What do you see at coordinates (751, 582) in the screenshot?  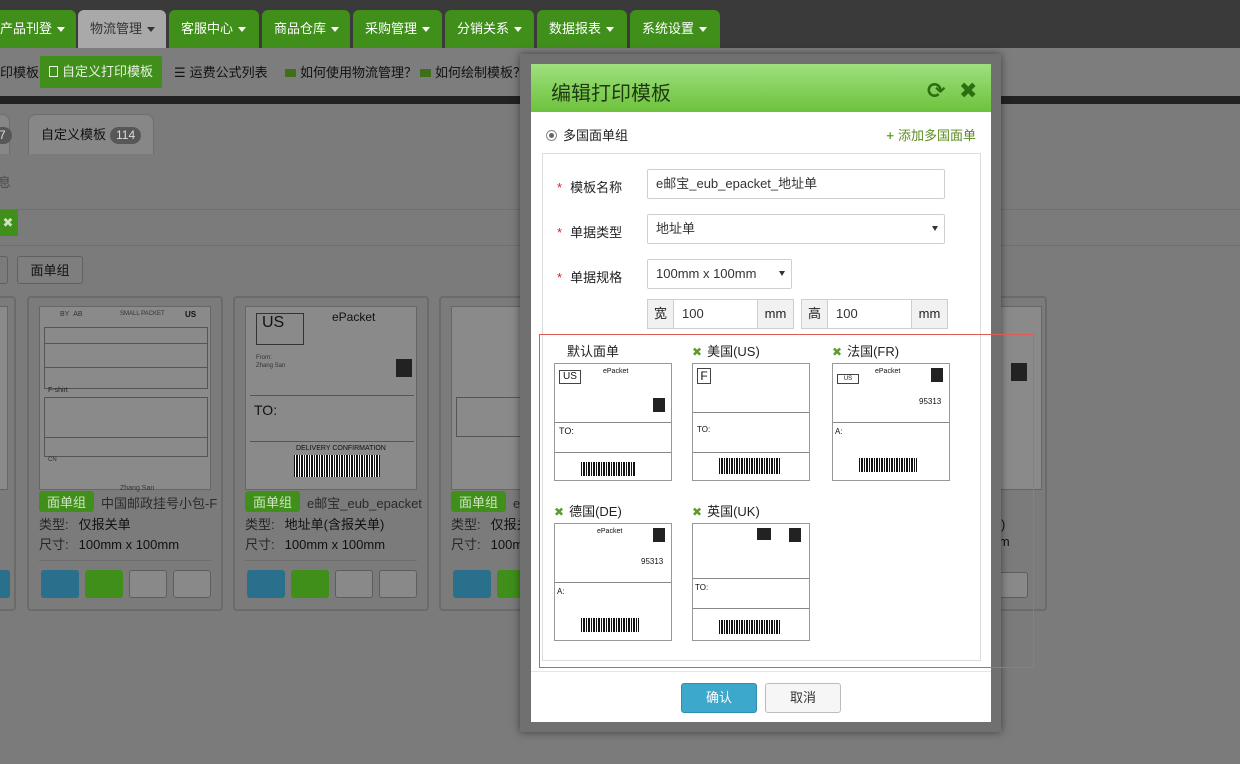 I see `label-preview: TO:` at bounding box center [751, 582].